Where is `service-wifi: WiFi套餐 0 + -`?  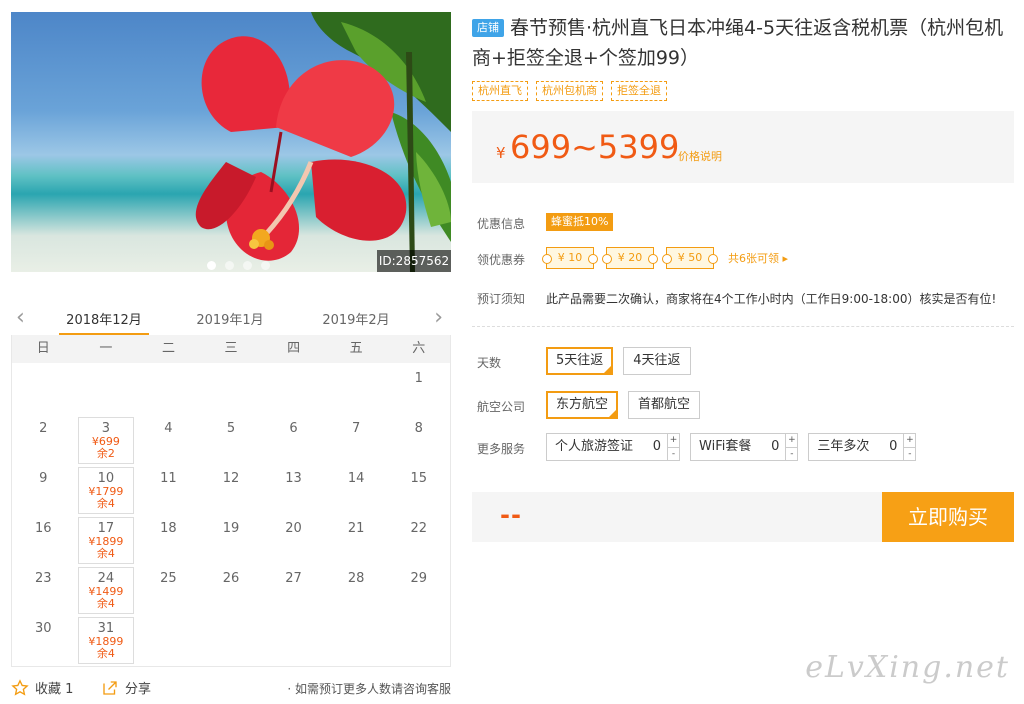 service-wifi: WiFi套餐 0 + - is located at coordinates (744, 447).